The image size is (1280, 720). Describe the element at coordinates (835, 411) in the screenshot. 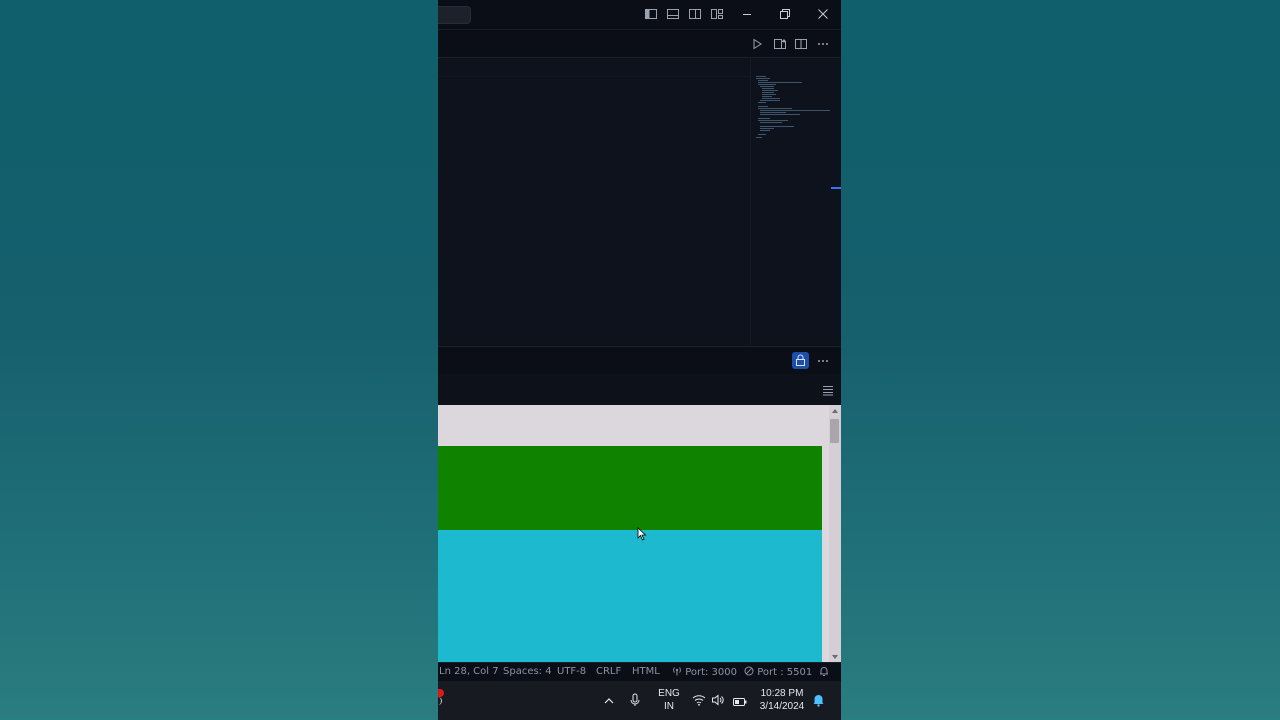

I see `scroll-up-arrow-icon` at that location.